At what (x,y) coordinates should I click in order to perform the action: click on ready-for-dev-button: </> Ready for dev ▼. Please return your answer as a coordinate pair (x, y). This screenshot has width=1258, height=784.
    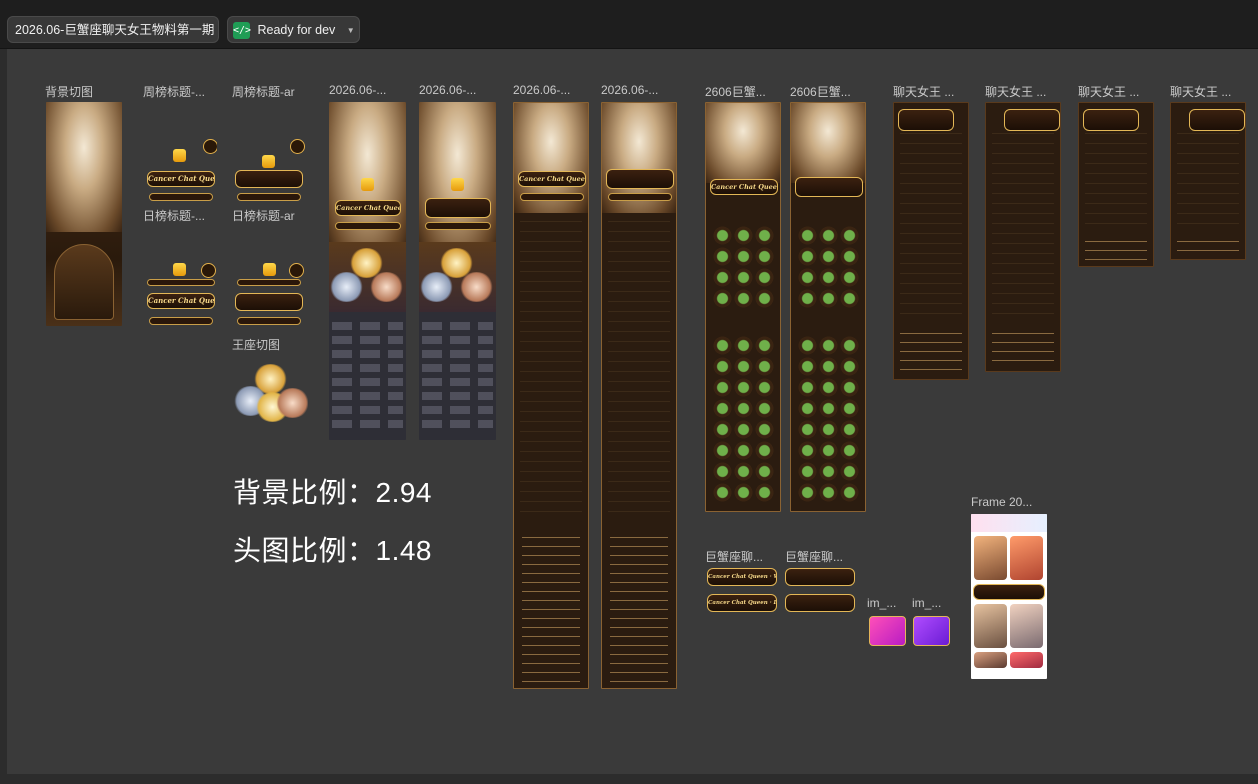
    Looking at the image, I should click on (293, 29).